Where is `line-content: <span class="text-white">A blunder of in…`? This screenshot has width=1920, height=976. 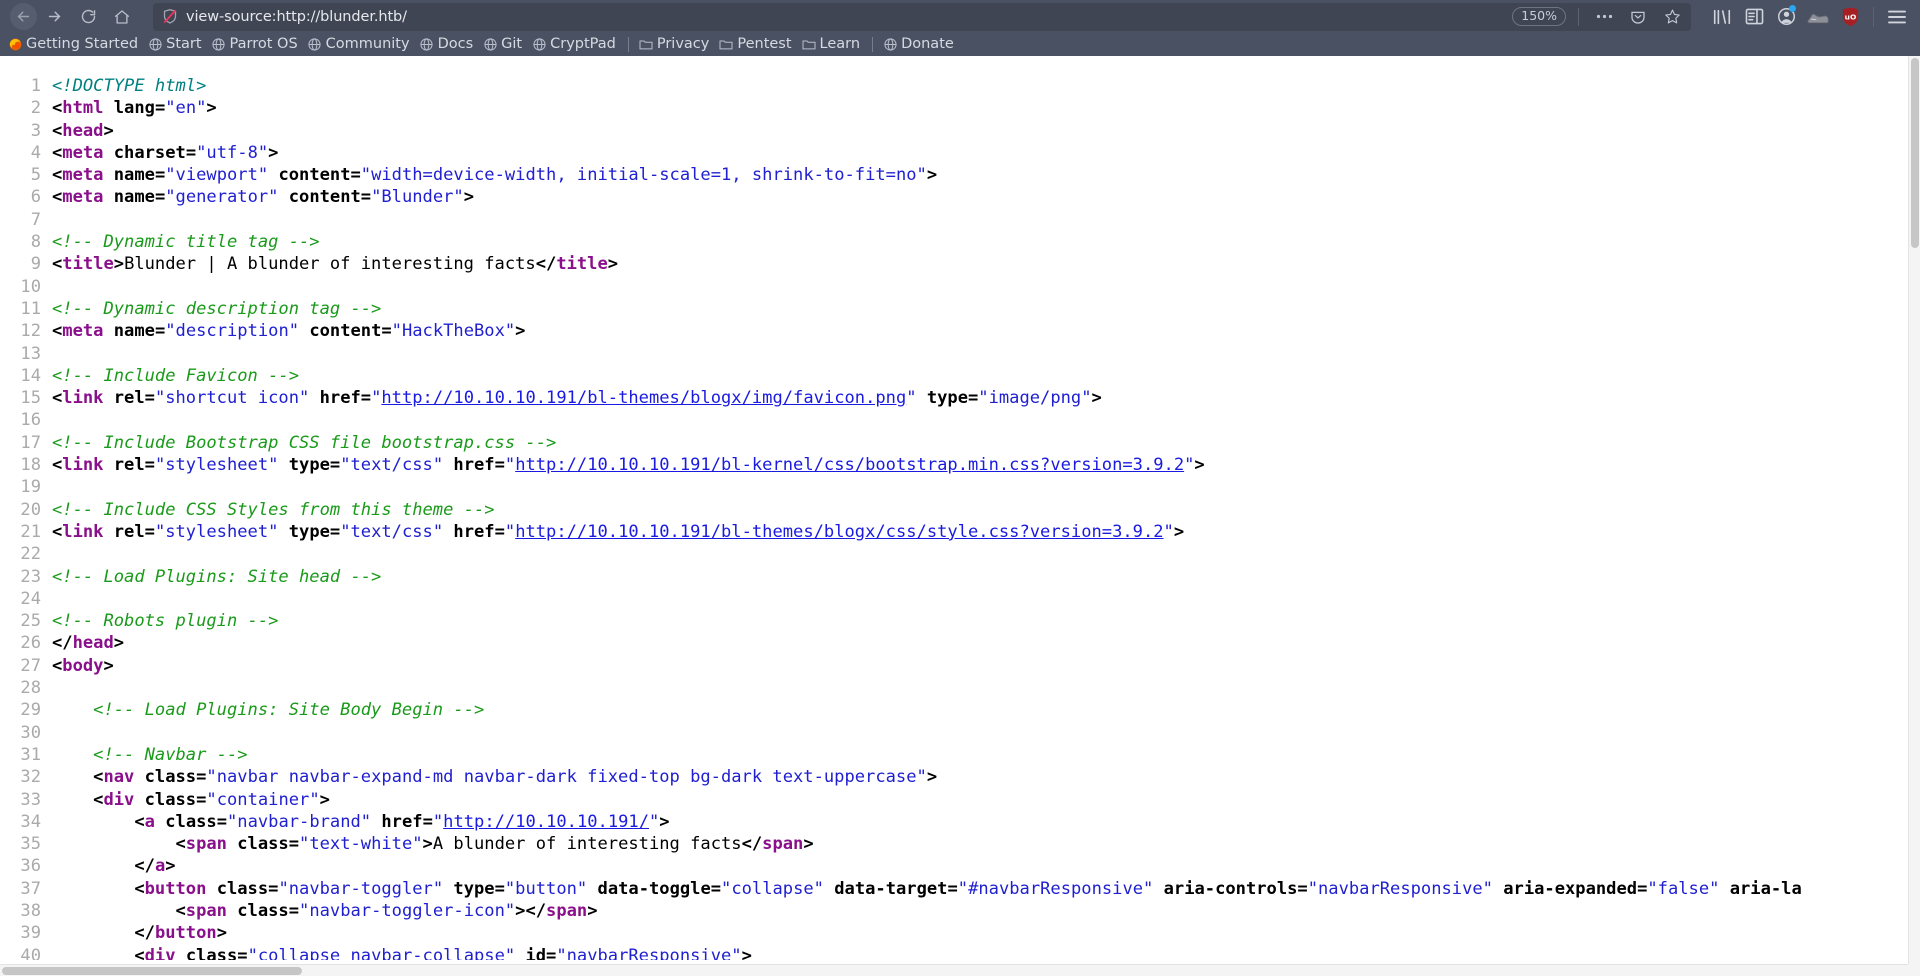
line-content: <span class="text-white">A blunder of in… is located at coordinates (927, 844).